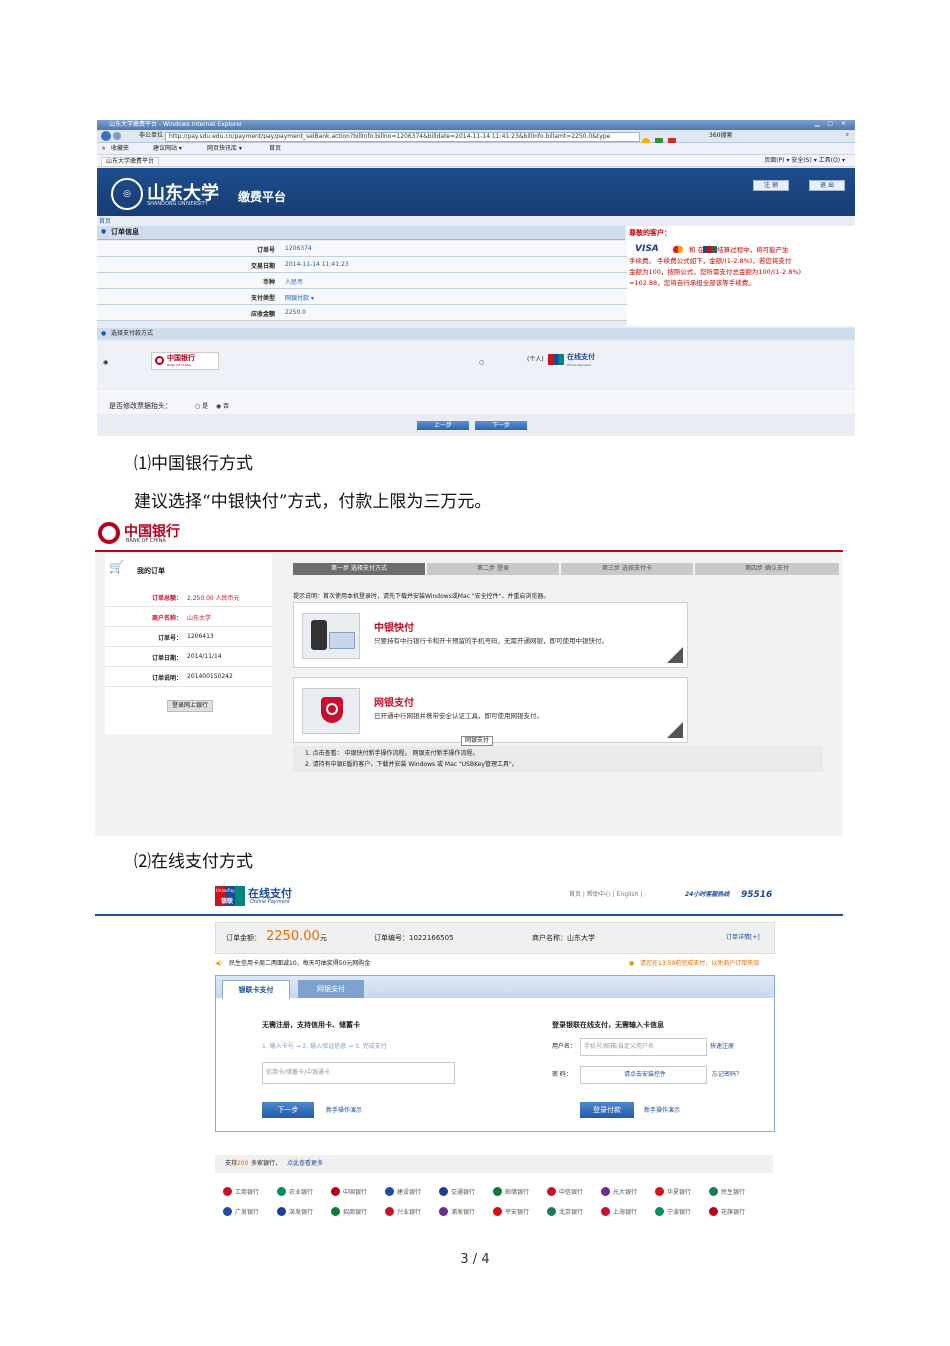 This screenshot has width=950, height=1346. Describe the element at coordinates (720, 136) in the screenshot. I see `search-provider: 360搜索` at that location.